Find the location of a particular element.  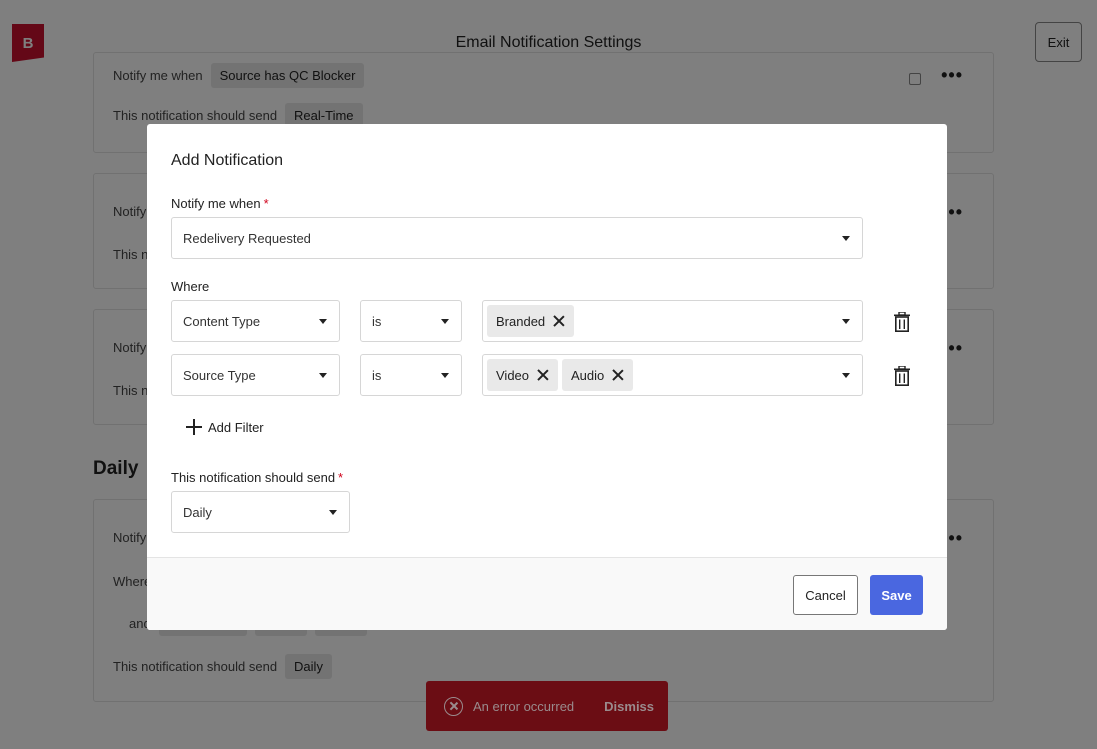

notify-when-select: Redelivery Requested is located at coordinates (517, 238).